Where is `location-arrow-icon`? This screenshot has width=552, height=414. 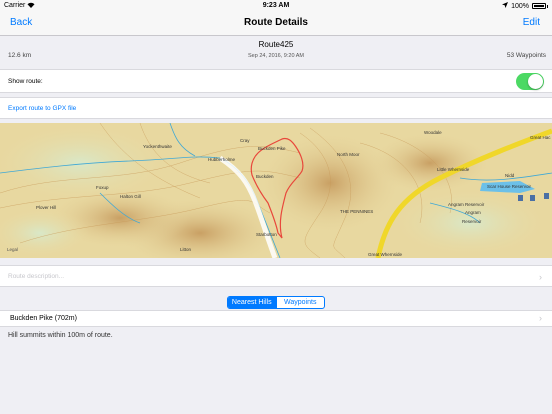 location-arrow-icon is located at coordinates (505, 6).